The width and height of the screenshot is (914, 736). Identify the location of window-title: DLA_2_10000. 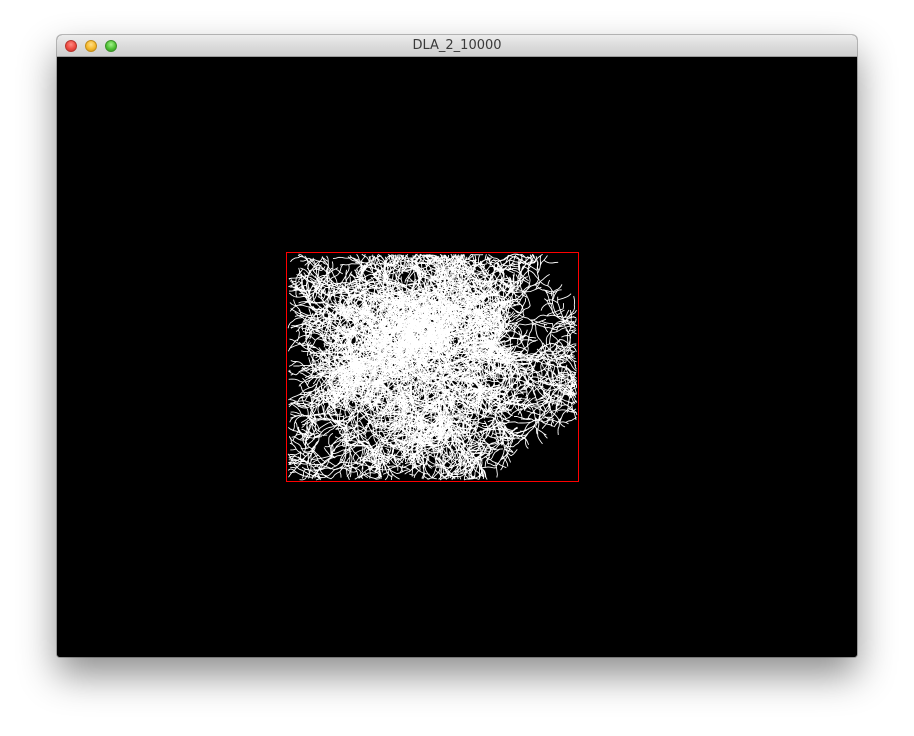
(457, 45).